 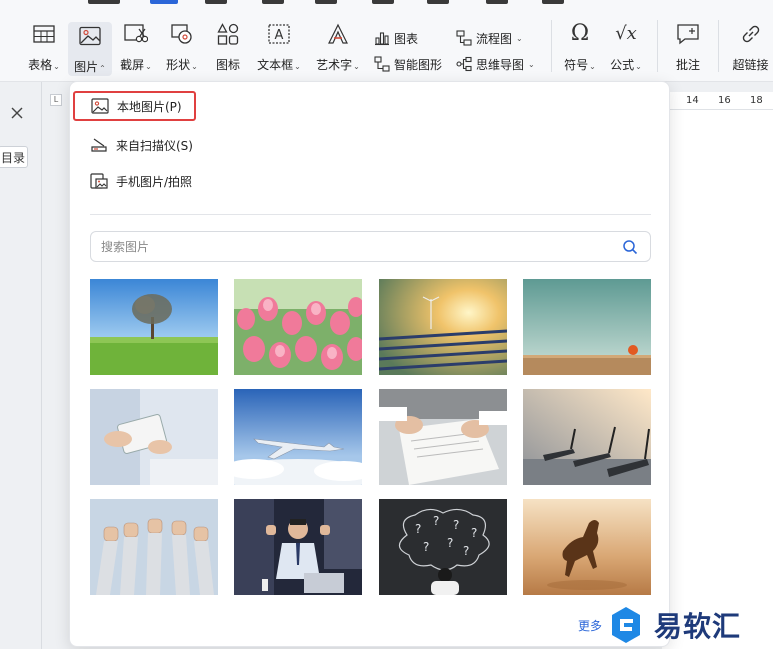 What do you see at coordinates (687, 65) in the screenshot?
I see `comment-label: 批注` at bounding box center [687, 65].